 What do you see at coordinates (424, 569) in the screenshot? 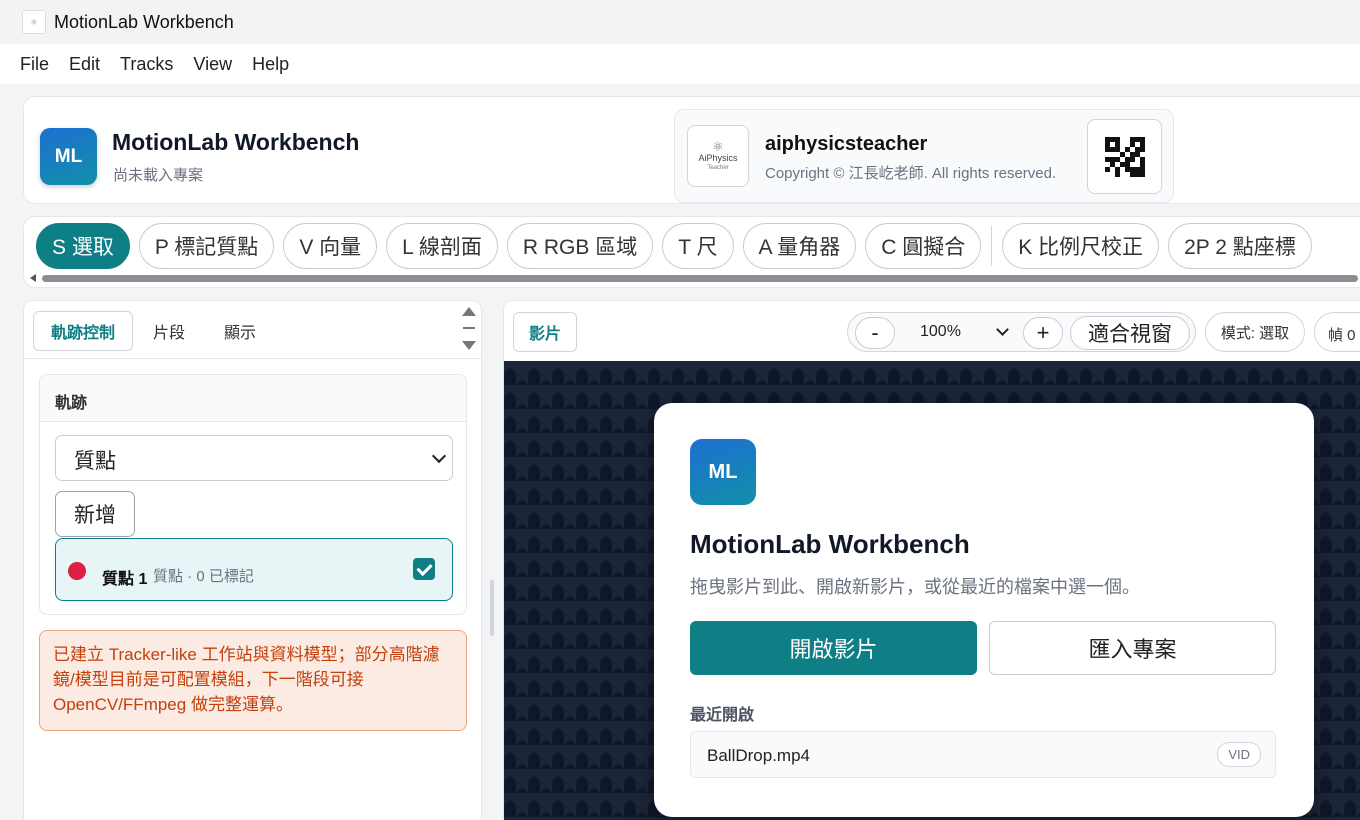
I see `track-visible-checkbox` at bounding box center [424, 569].